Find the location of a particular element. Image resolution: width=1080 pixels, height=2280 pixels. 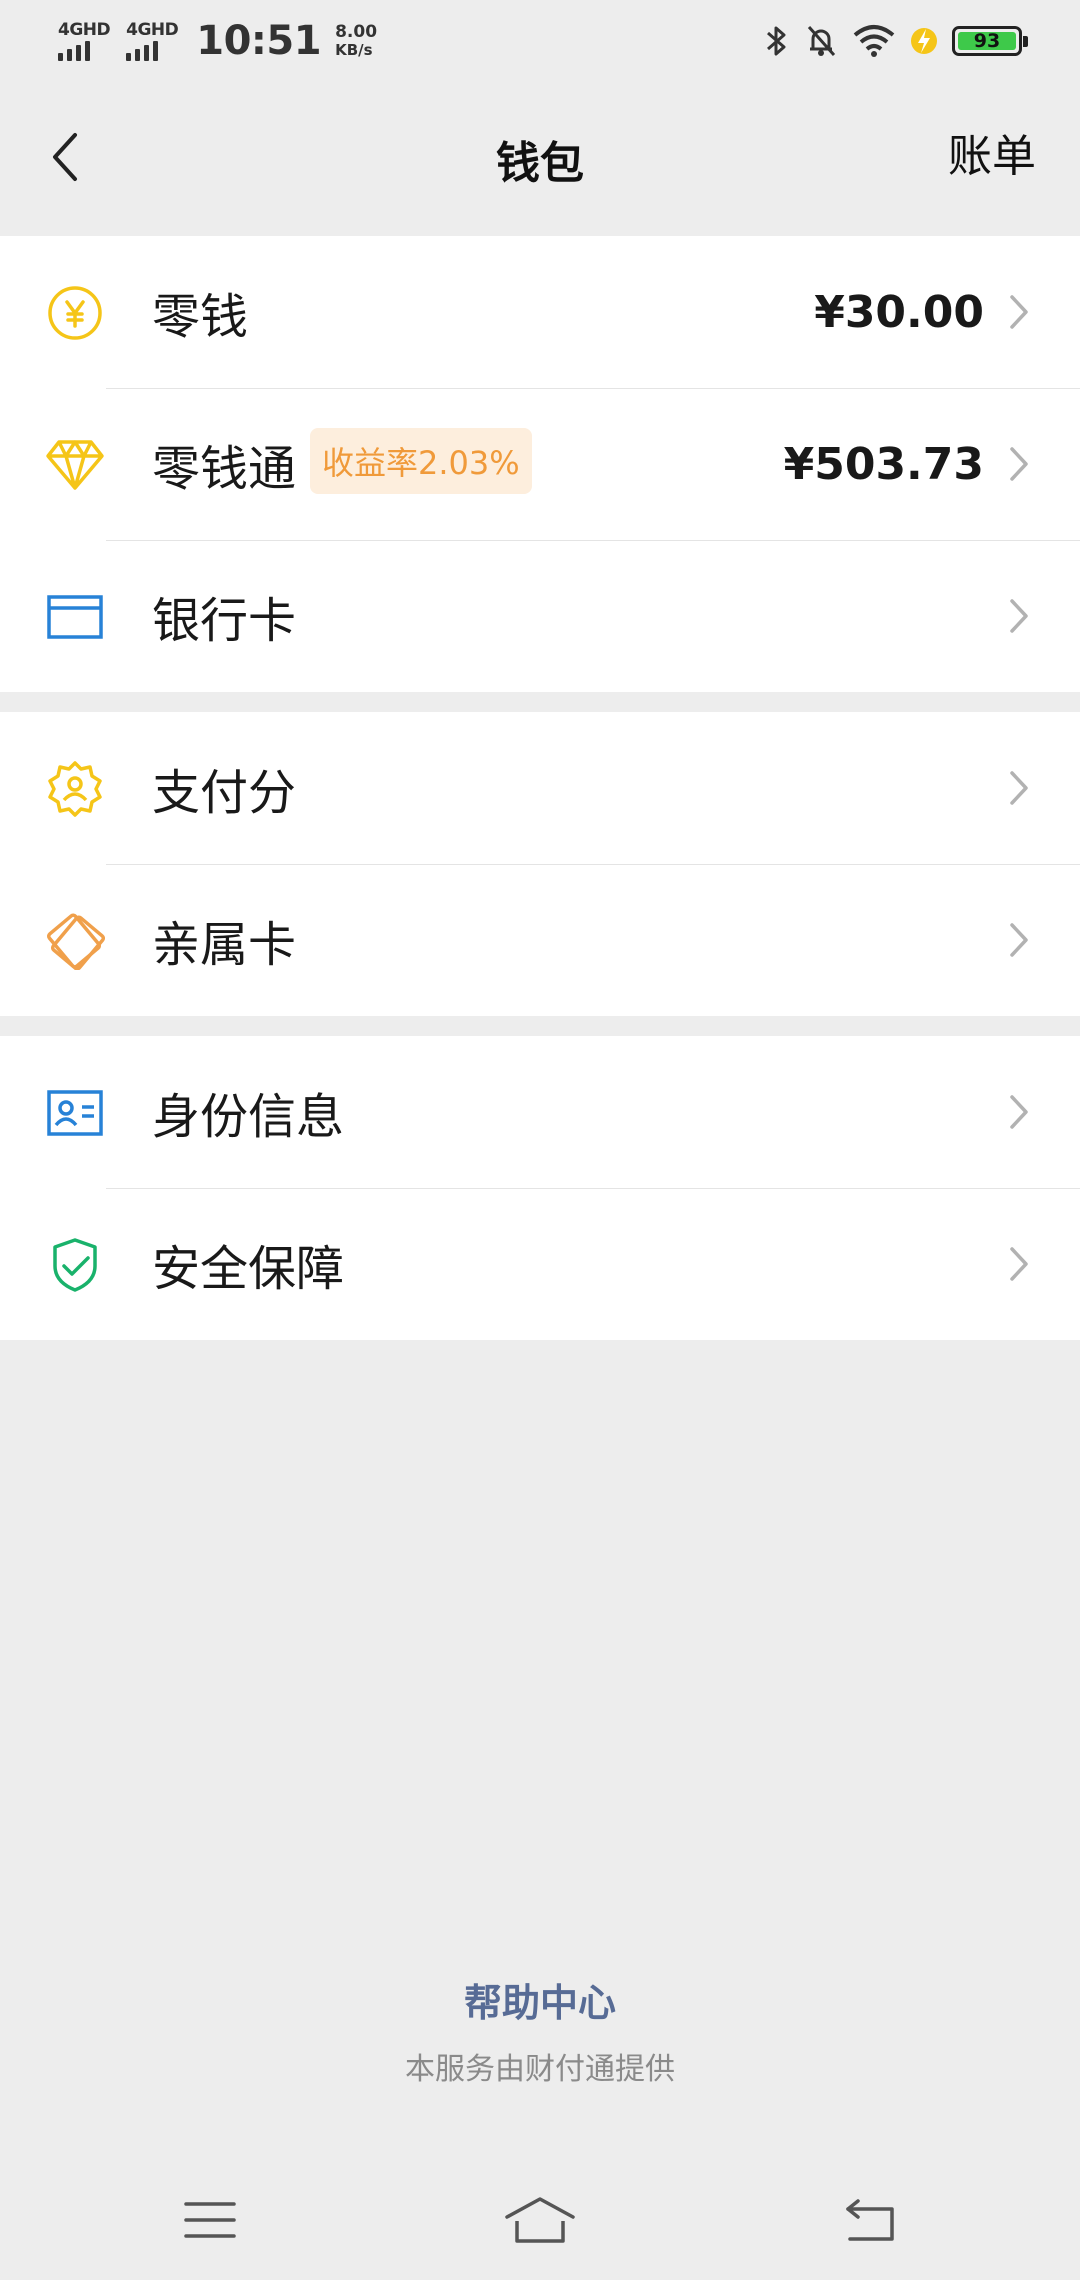

wallet-group-security: 身份信息 安全保障 is located at coordinates (540, 1188).